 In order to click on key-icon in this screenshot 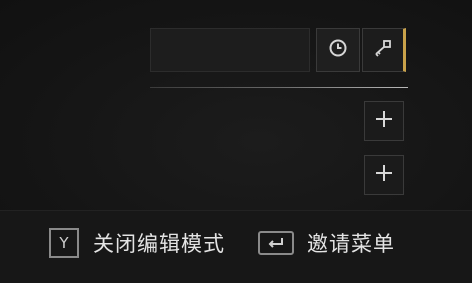, I will do `click(383, 50)`.